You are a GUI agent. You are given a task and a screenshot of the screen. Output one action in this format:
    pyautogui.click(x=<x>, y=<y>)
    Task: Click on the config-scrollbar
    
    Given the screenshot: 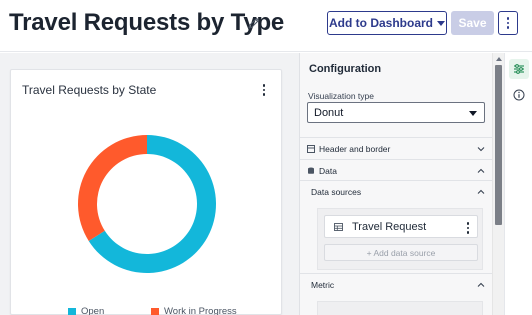 What is the action you would take?
    pyautogui.click(x=498, y=184)
    